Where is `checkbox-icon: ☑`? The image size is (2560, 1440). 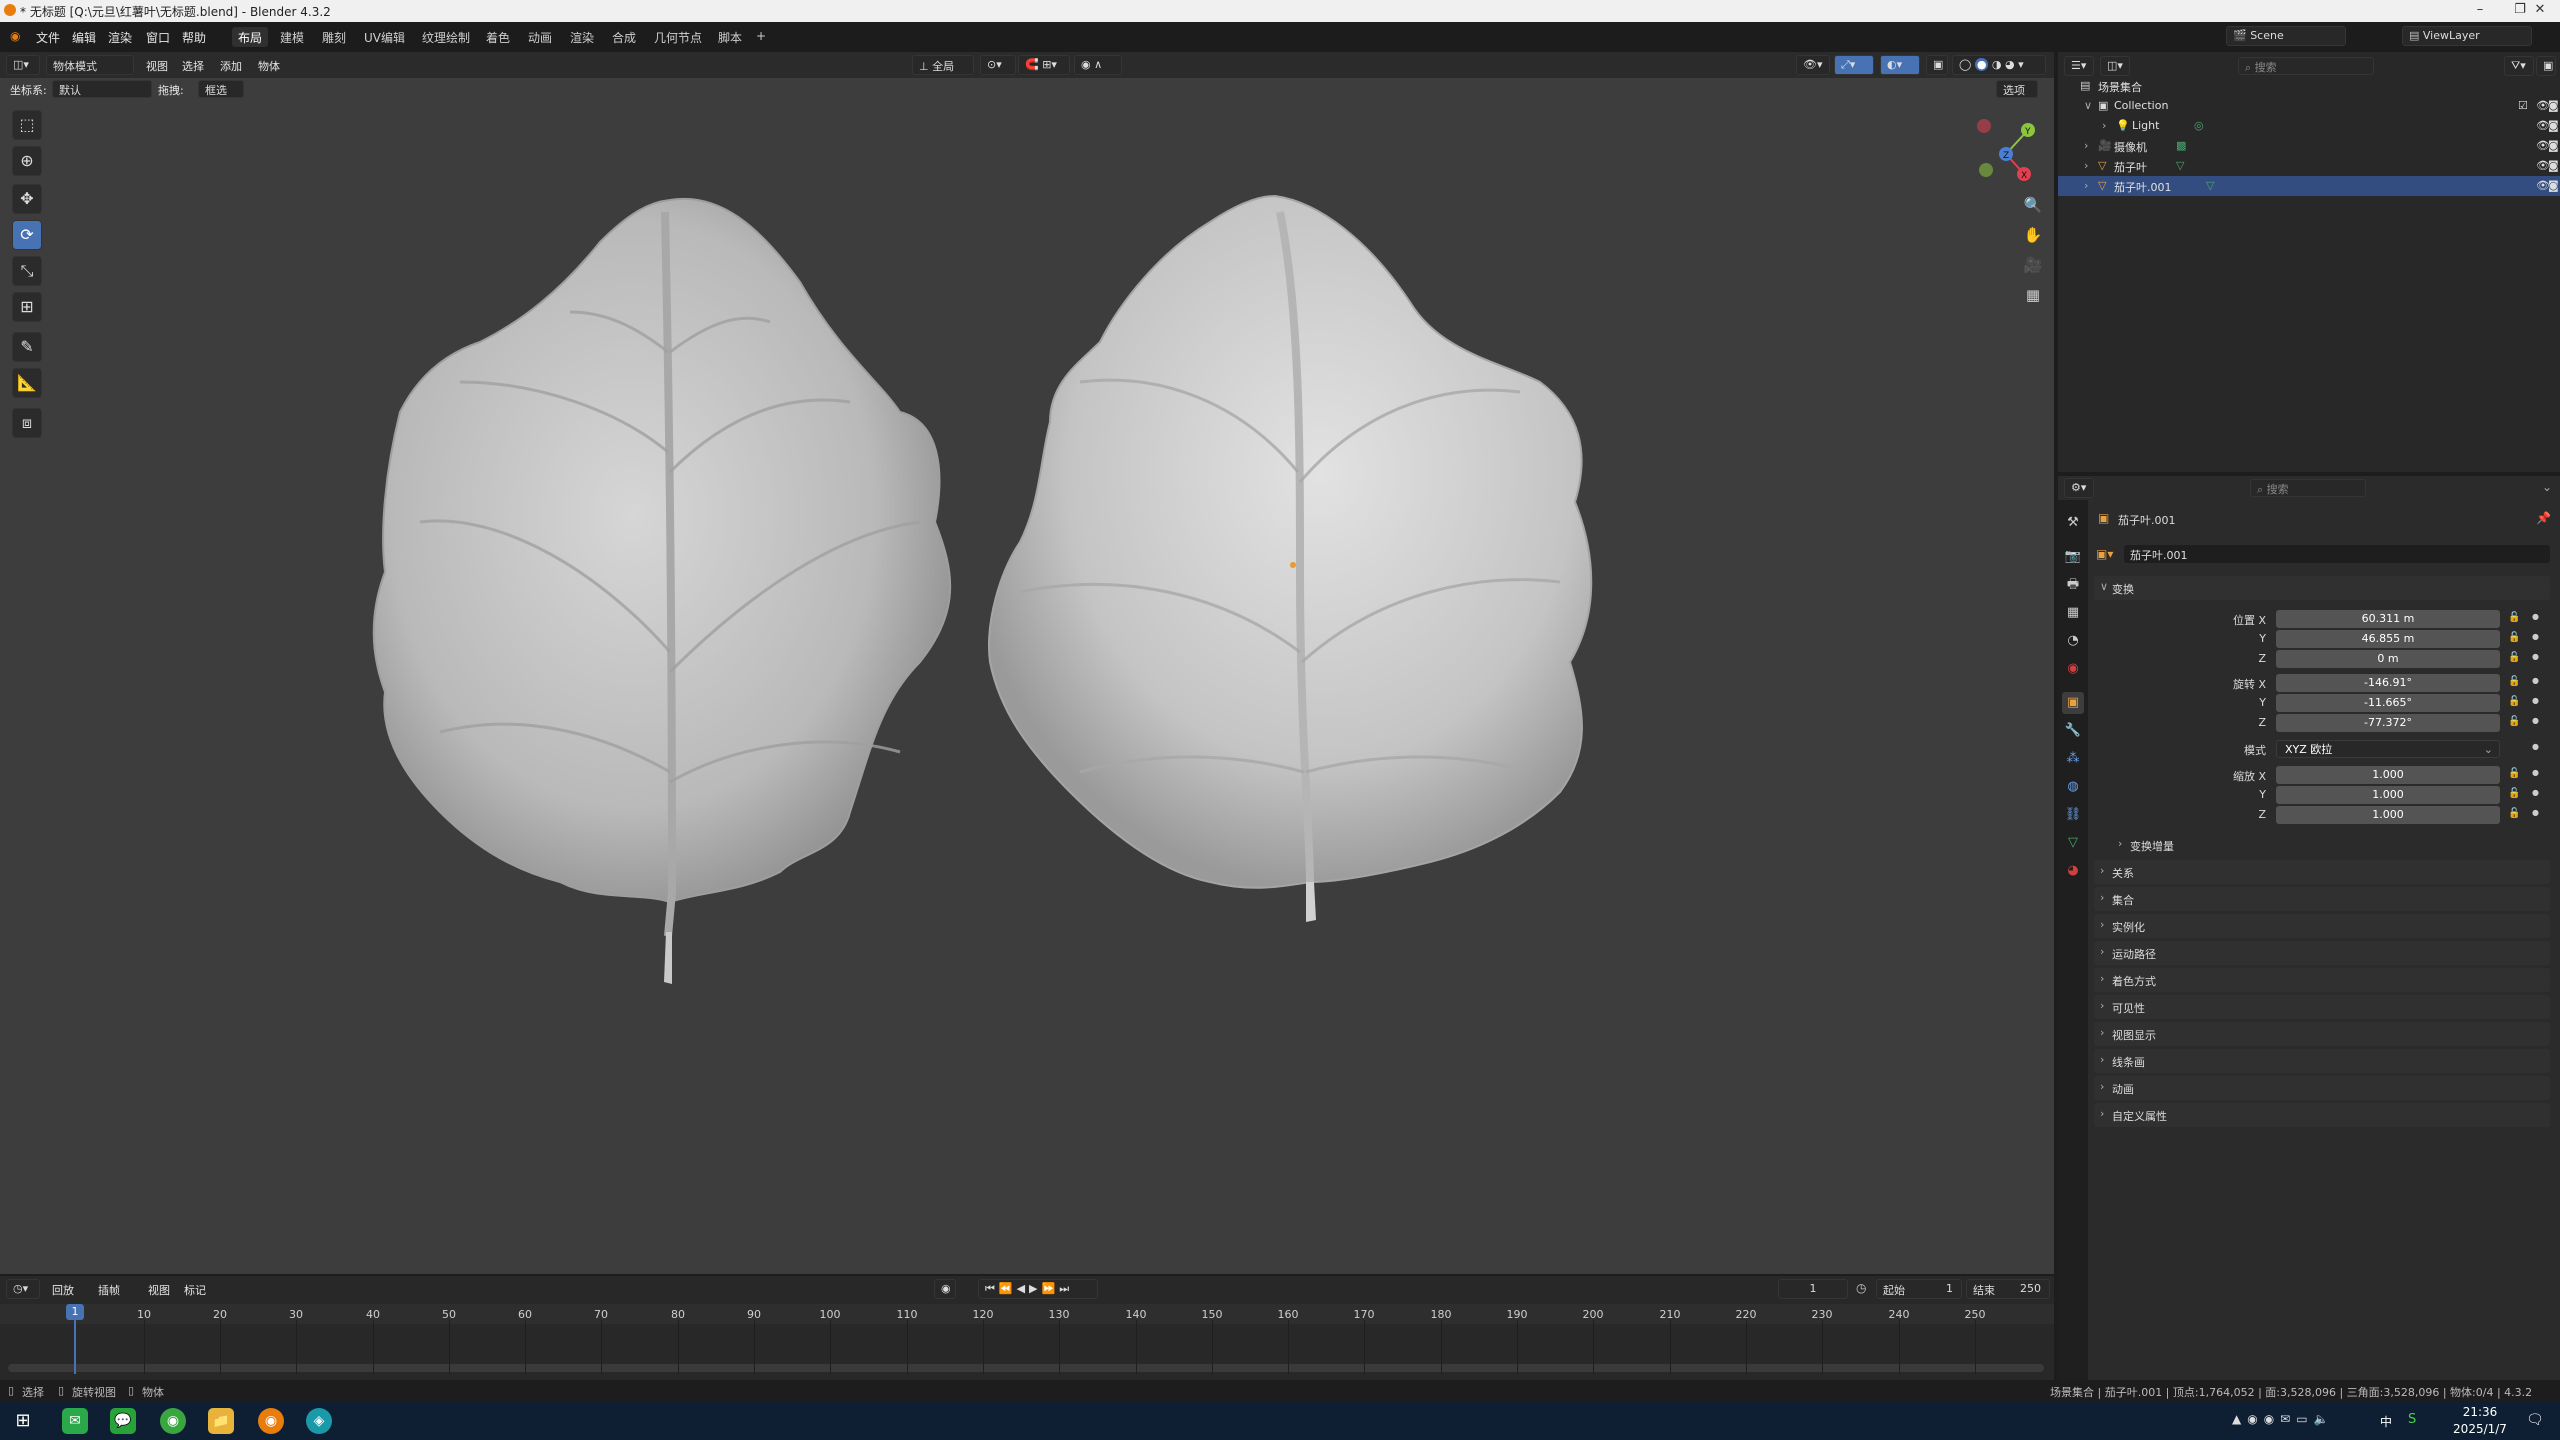
checkbox-icon: ☑ is located at coordinates (2523, 105).